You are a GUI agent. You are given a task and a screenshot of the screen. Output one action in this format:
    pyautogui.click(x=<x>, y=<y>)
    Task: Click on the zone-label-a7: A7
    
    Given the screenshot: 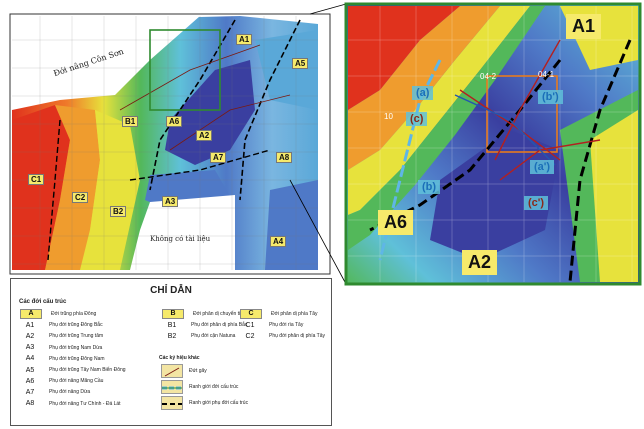 What is the action you would take?
    pyautogui.click(x=218, y=157)
    